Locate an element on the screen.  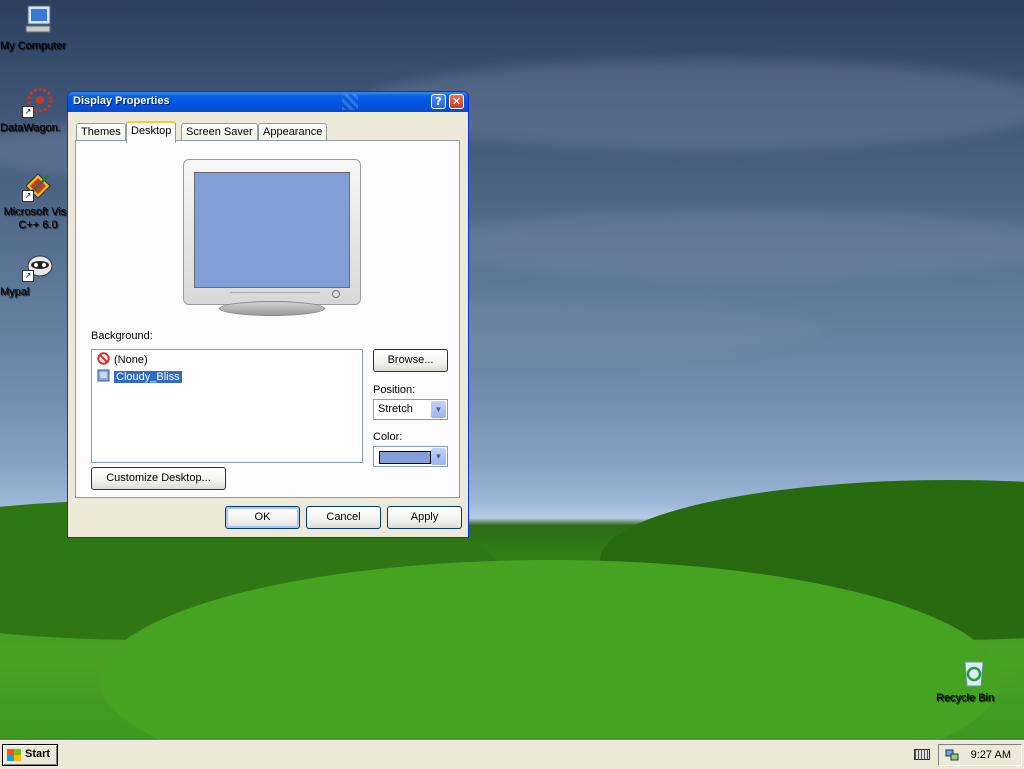
keyboard-icon is located at coordinates (922, 754).